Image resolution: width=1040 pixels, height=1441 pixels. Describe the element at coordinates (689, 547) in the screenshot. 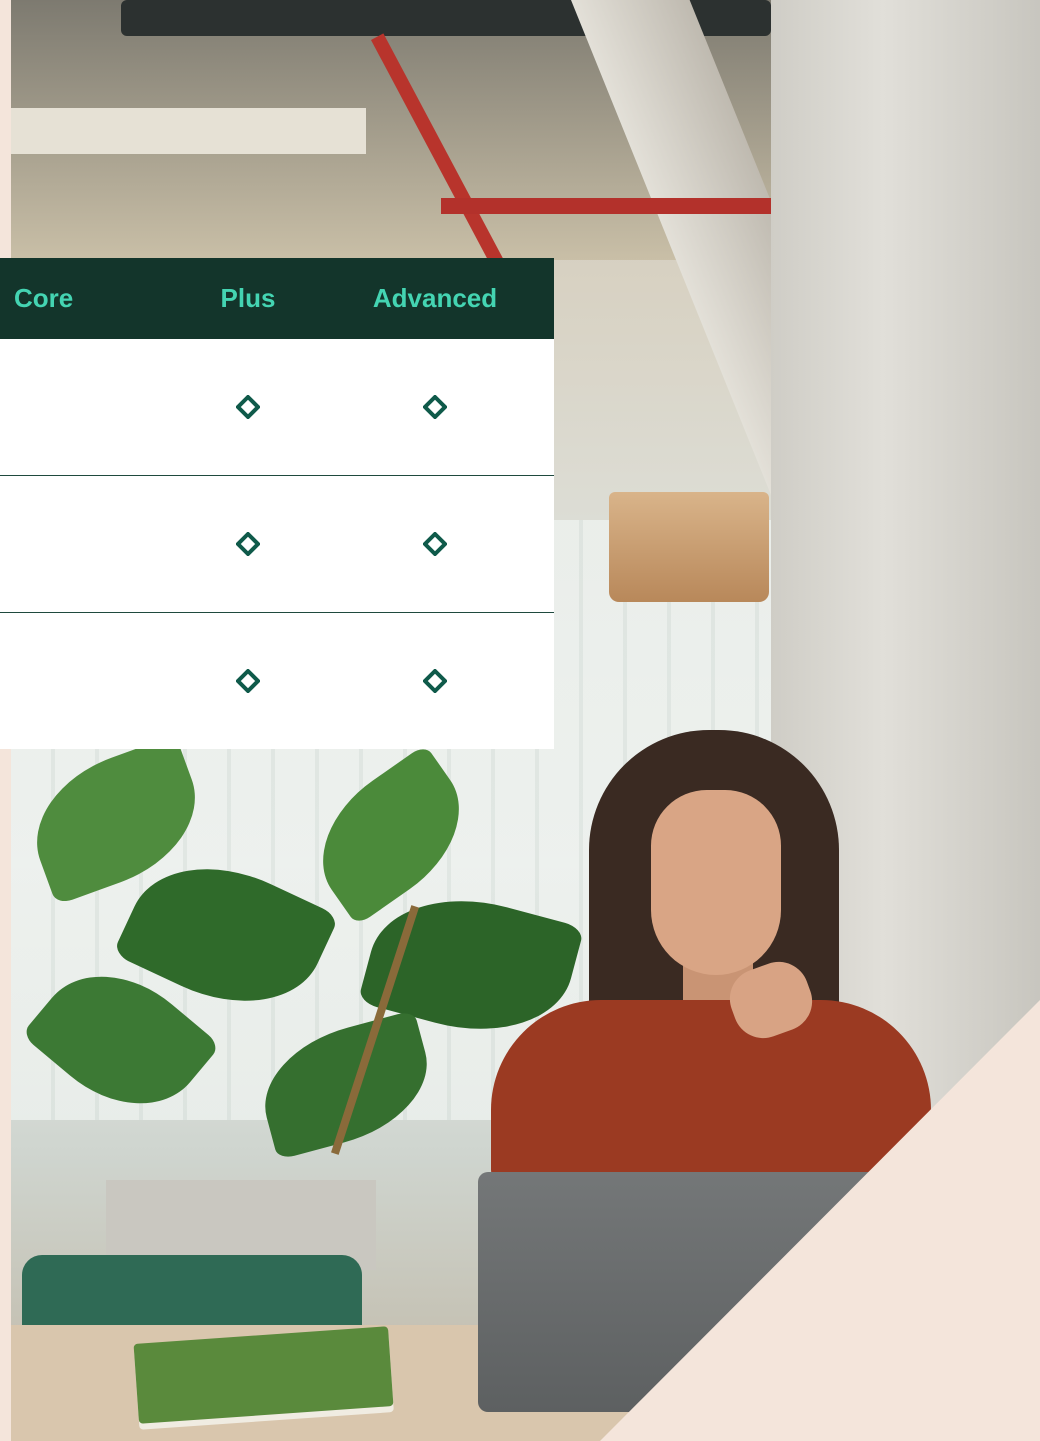

I see `photo-pendant-lamp` at that location.